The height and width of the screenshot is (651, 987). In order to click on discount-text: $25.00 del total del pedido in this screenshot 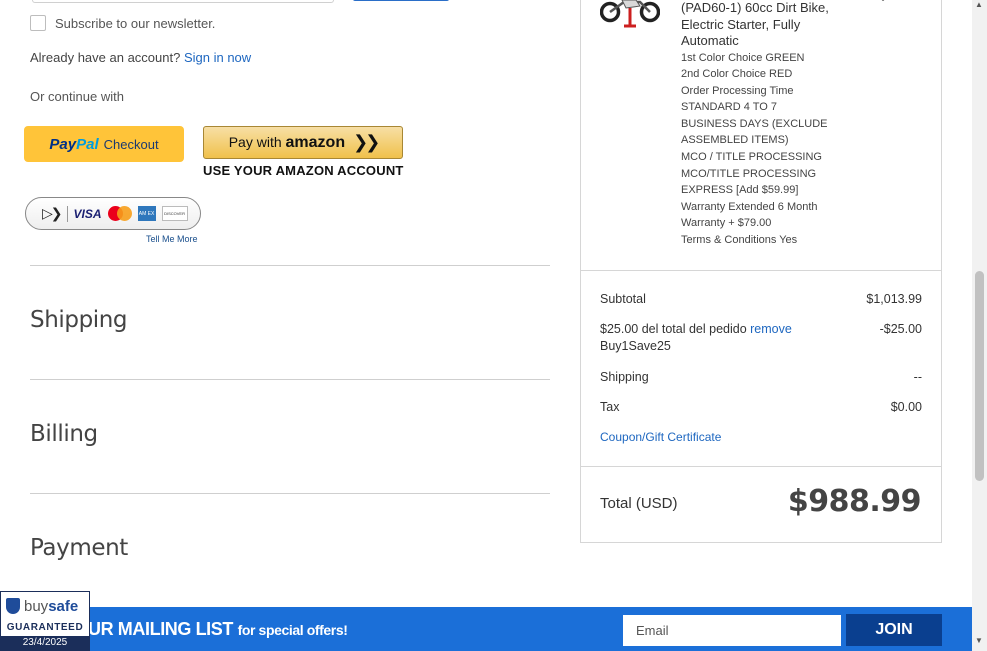, I will do `click(673, 329)`.